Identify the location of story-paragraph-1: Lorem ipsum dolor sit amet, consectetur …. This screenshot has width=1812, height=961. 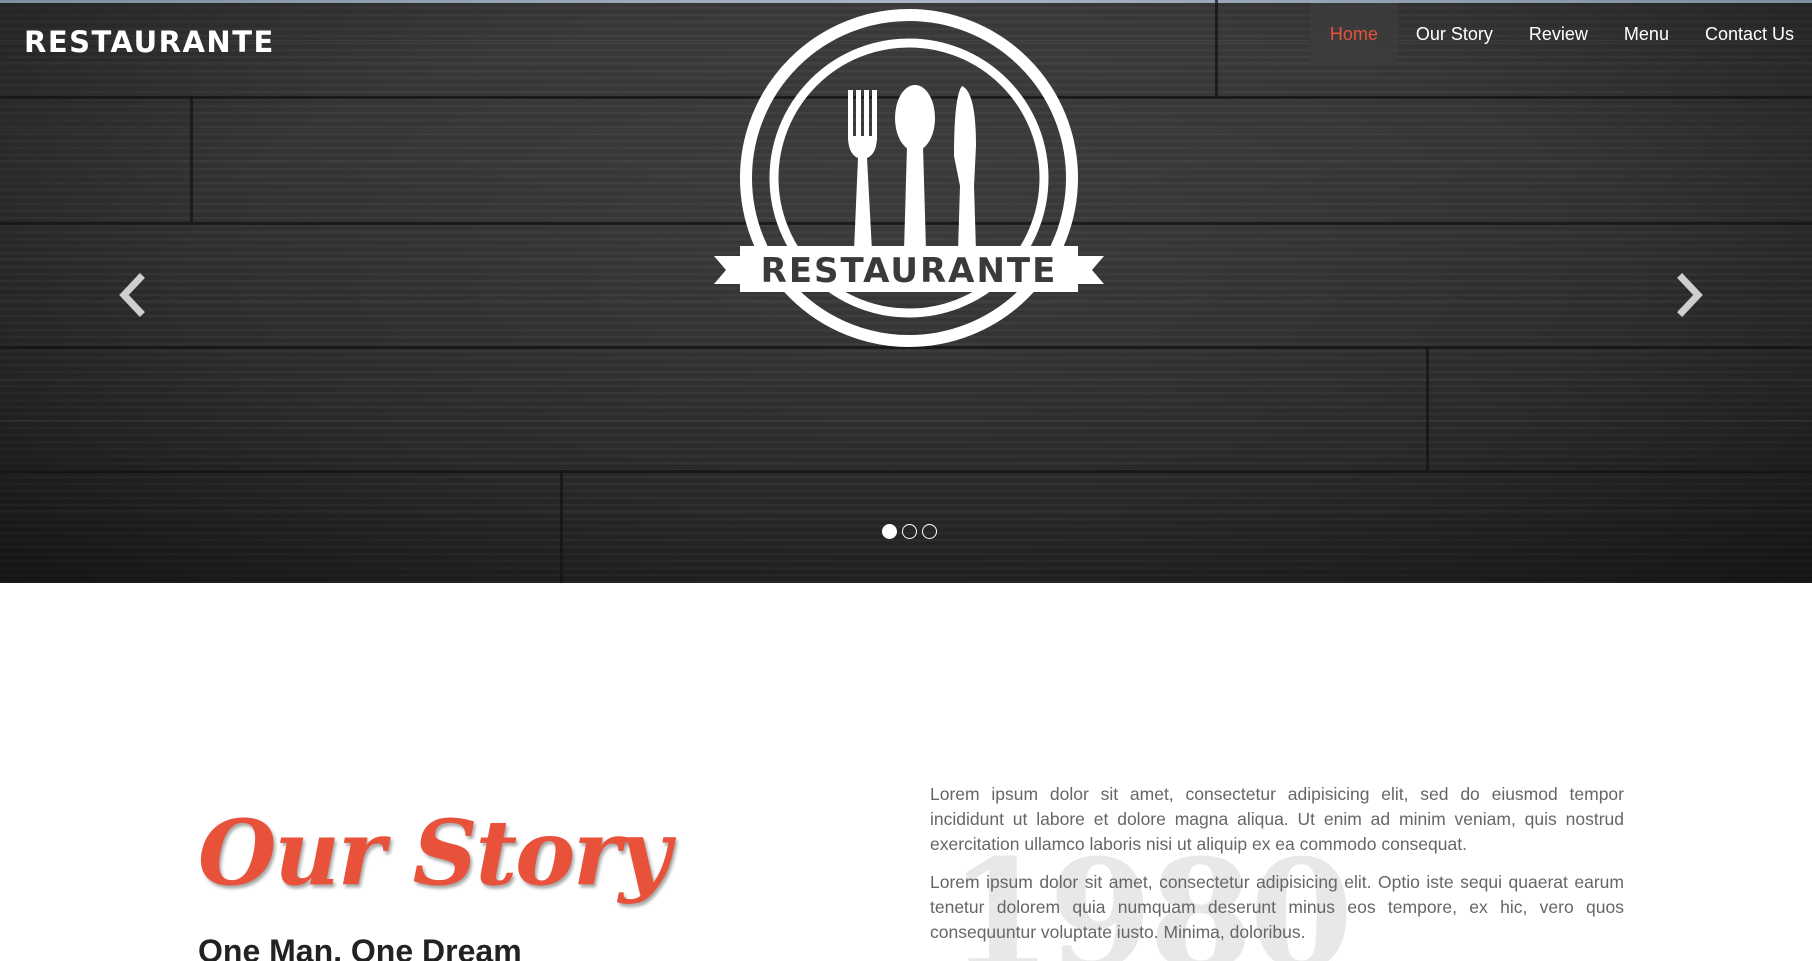
(1277, 819).